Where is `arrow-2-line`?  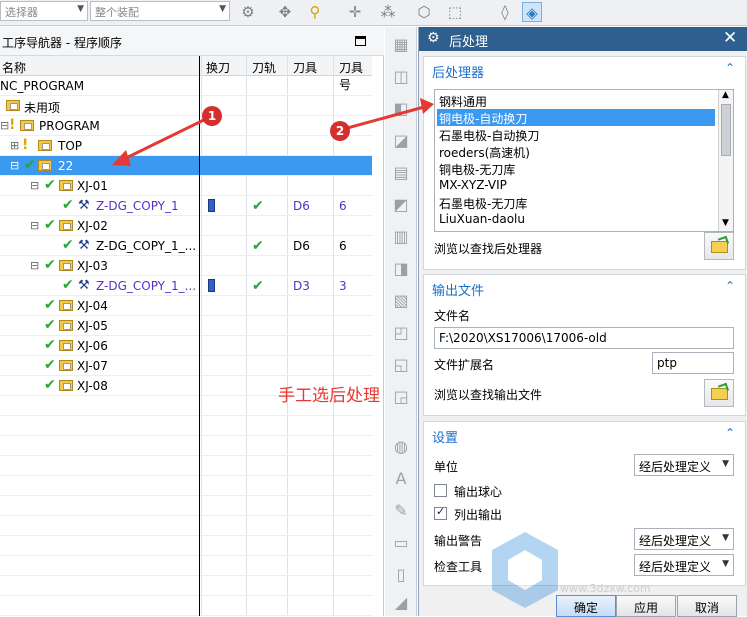
arrow-2-line is located at coordinates (382, 118).